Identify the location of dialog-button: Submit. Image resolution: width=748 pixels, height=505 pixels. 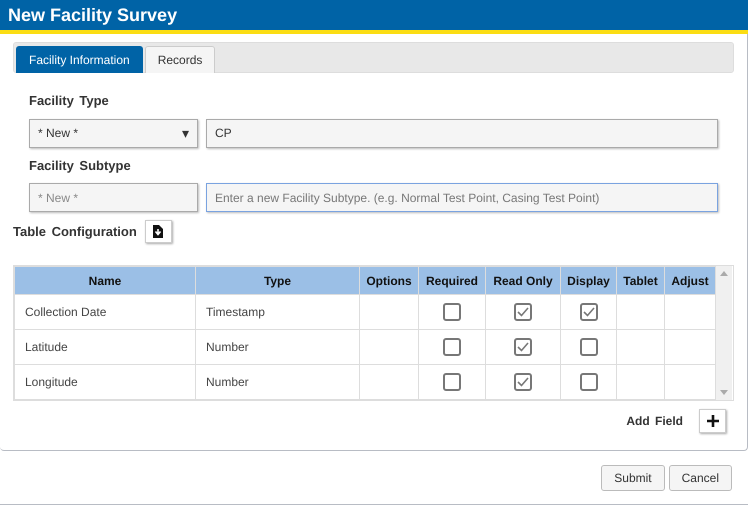
(633, 478).